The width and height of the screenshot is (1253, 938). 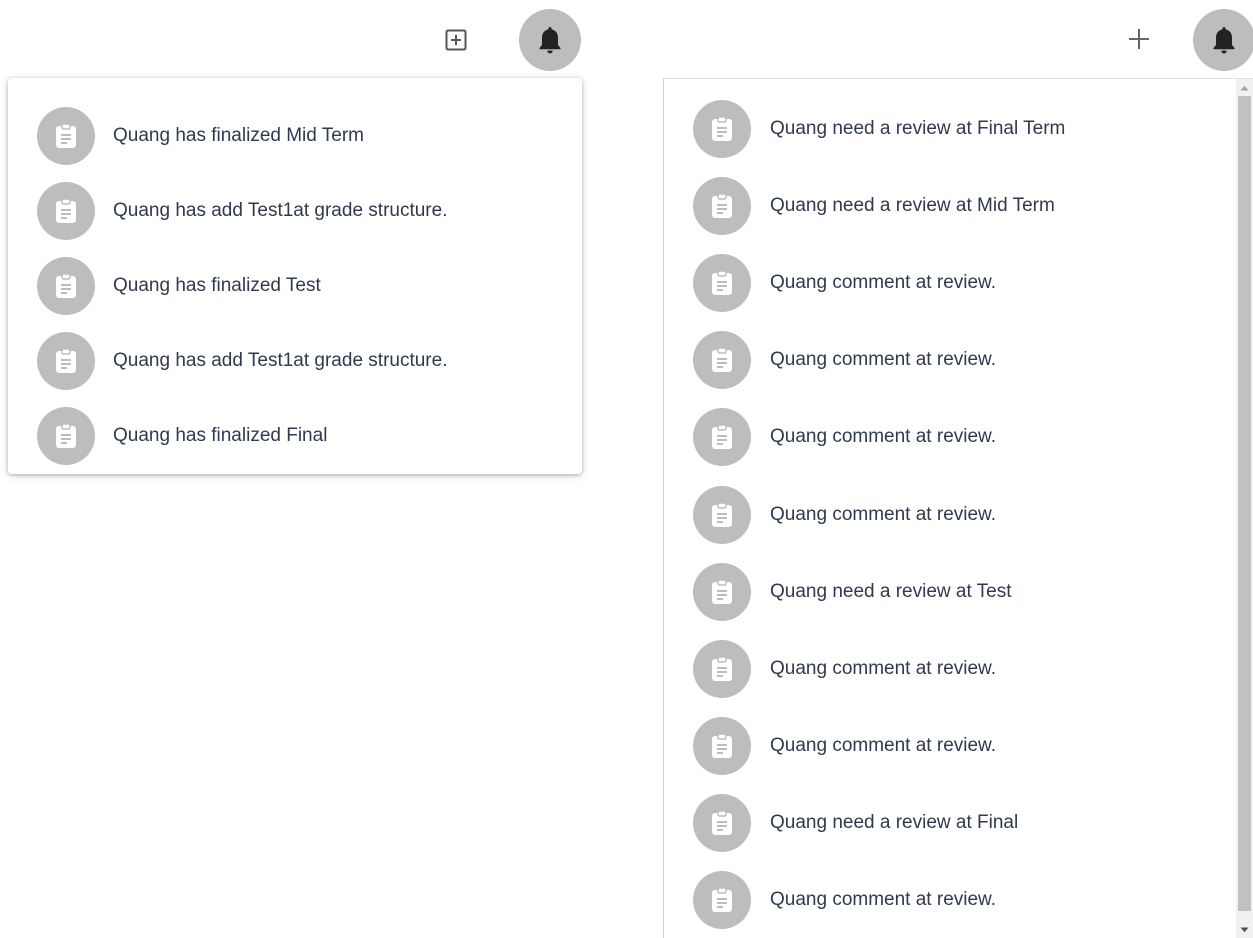 I want to click on notification-text: Quang need a review at Final Term, so click(x=918, y=128).